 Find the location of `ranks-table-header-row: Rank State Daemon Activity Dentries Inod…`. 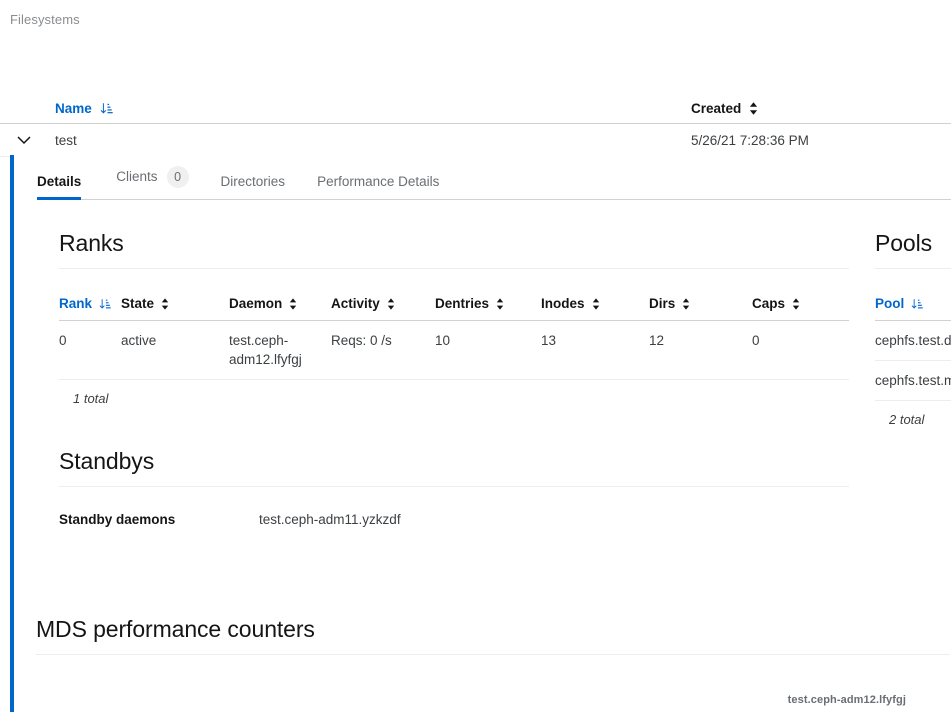

ranks-table-header-row: Rank State Daemon Activity Dentries Inod… is located at coordinates (454, 308).